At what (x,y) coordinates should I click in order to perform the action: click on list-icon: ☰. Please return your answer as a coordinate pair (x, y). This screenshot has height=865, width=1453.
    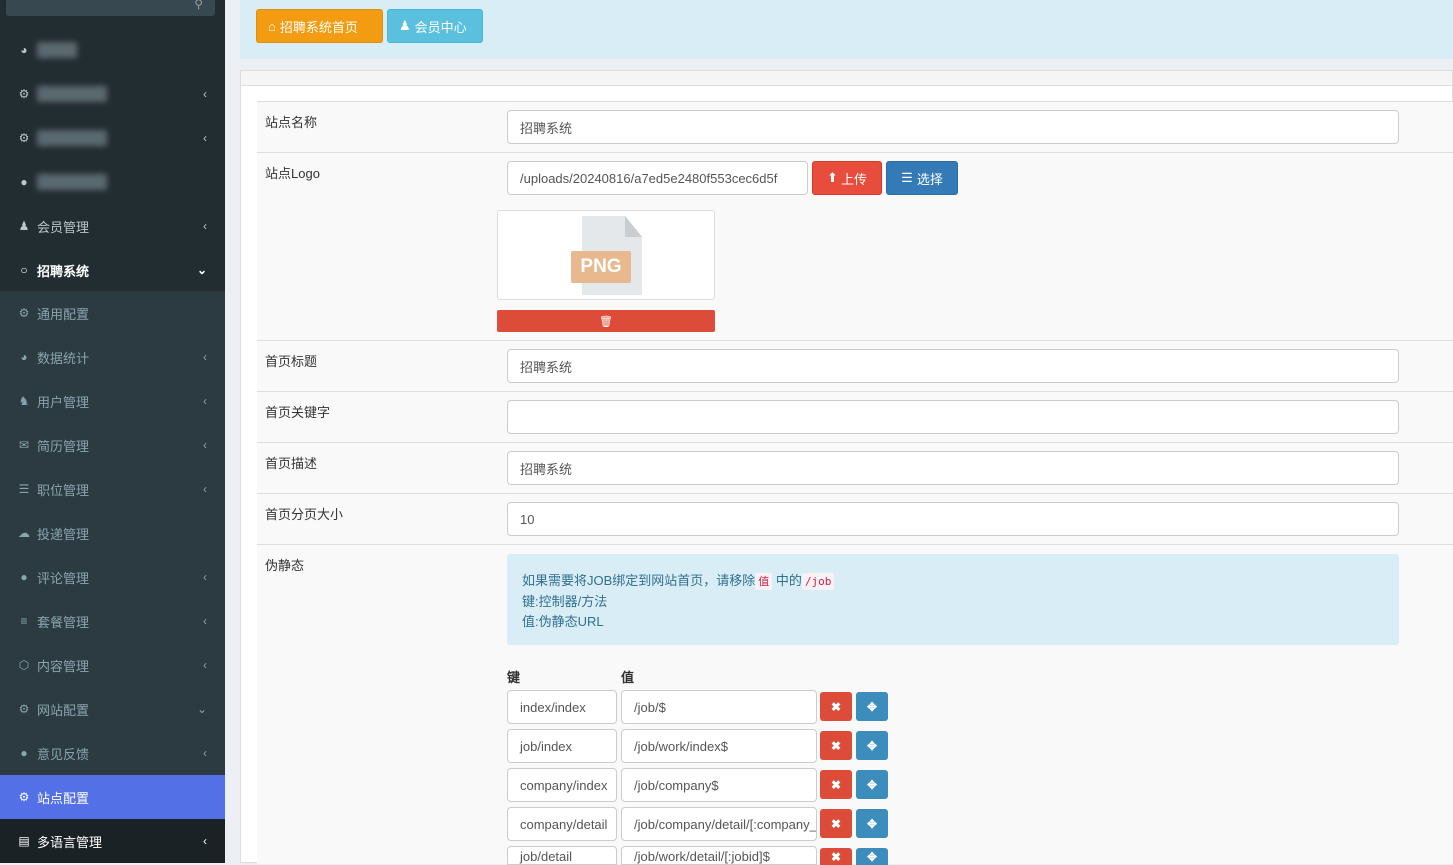
    Looking at the image, I should click on (907, 177).